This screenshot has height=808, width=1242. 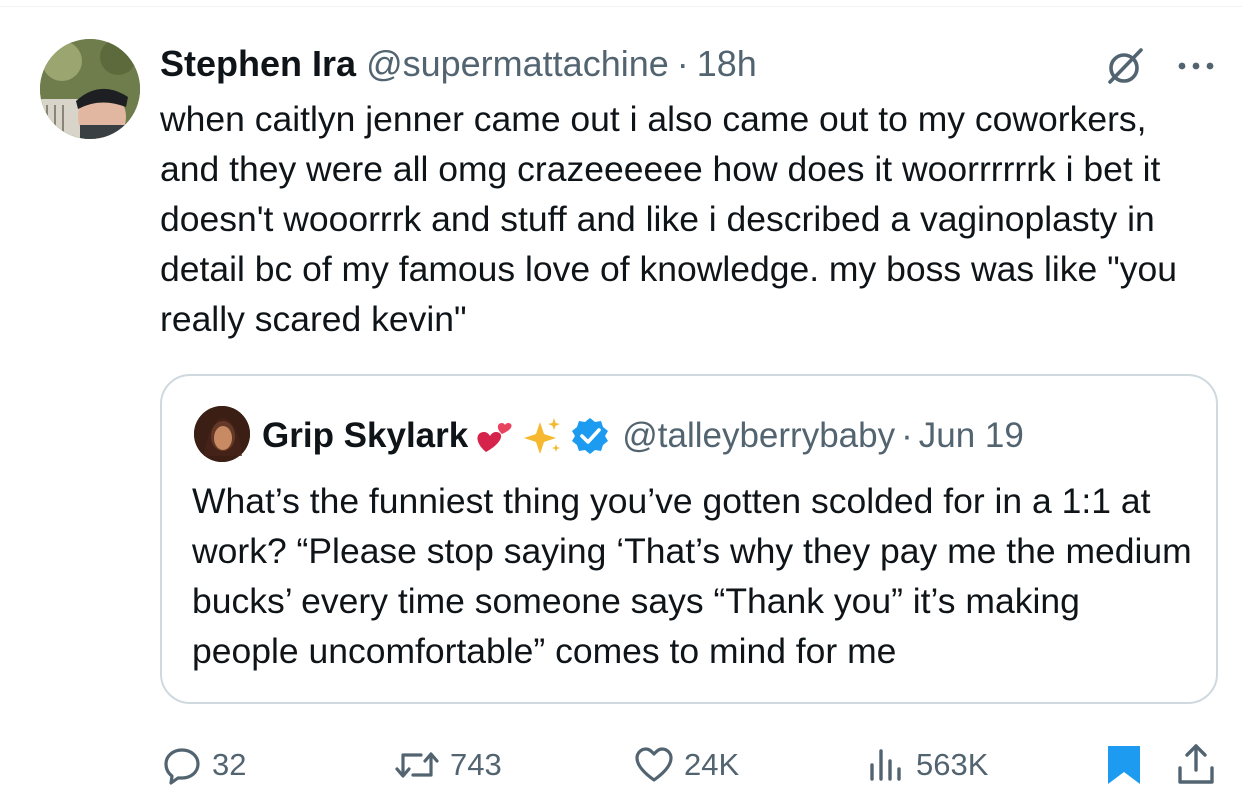 I want to click on avatar-photo, so click(x=90, y=89).